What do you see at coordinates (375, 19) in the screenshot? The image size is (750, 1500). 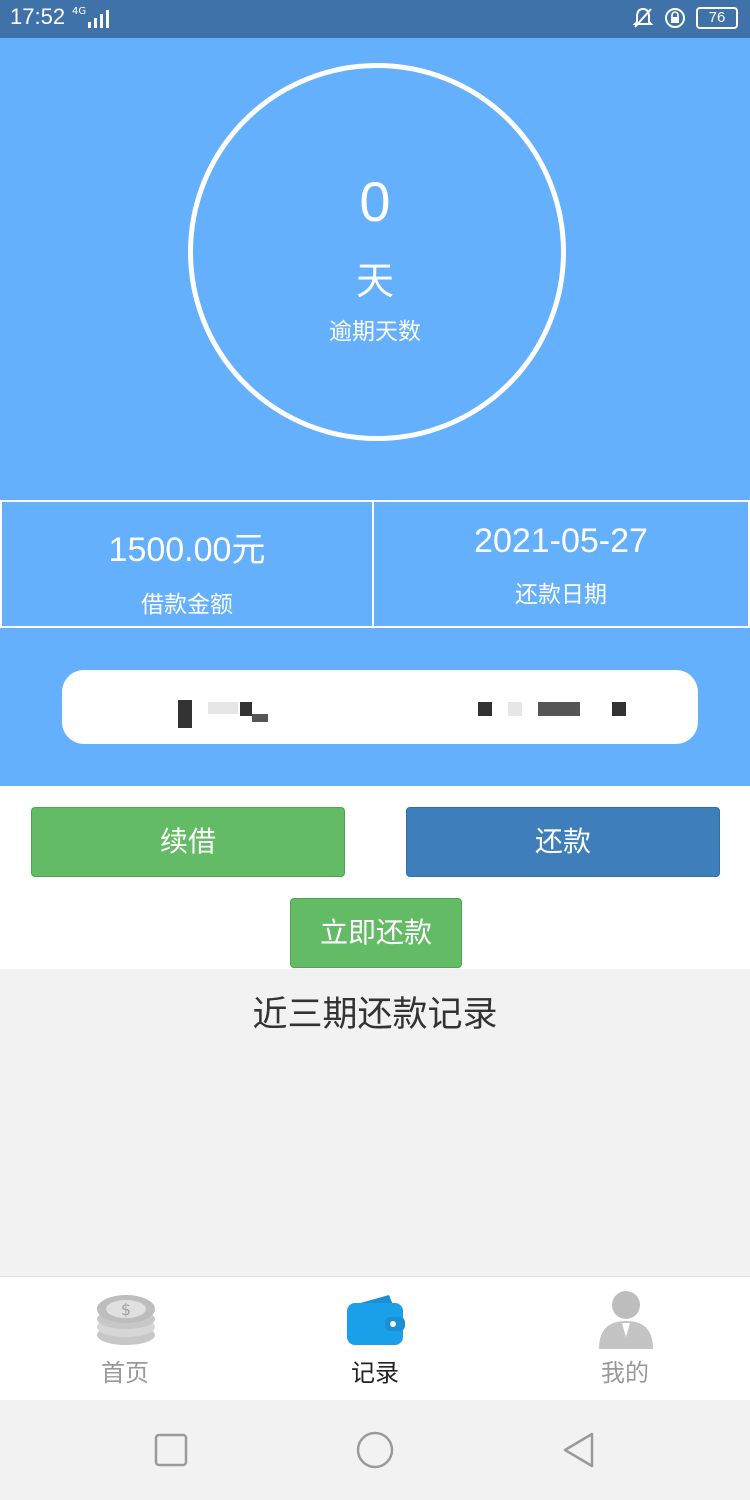 I see `status-bar: 17:52 4G 76` at bounding box center [375, 19].